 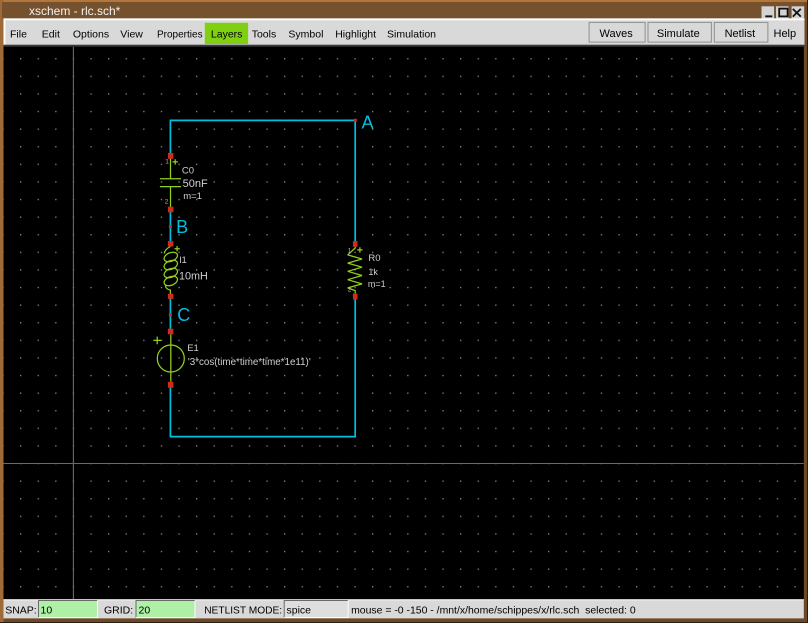 I want to click on svg-text: SNAP:, so click(x=21, y=610).